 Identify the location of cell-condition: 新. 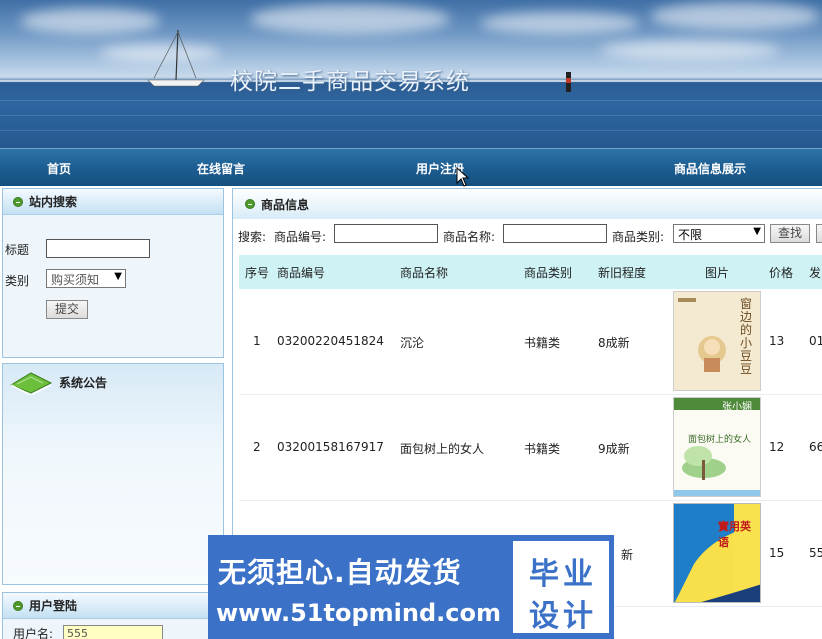
(627, 555).